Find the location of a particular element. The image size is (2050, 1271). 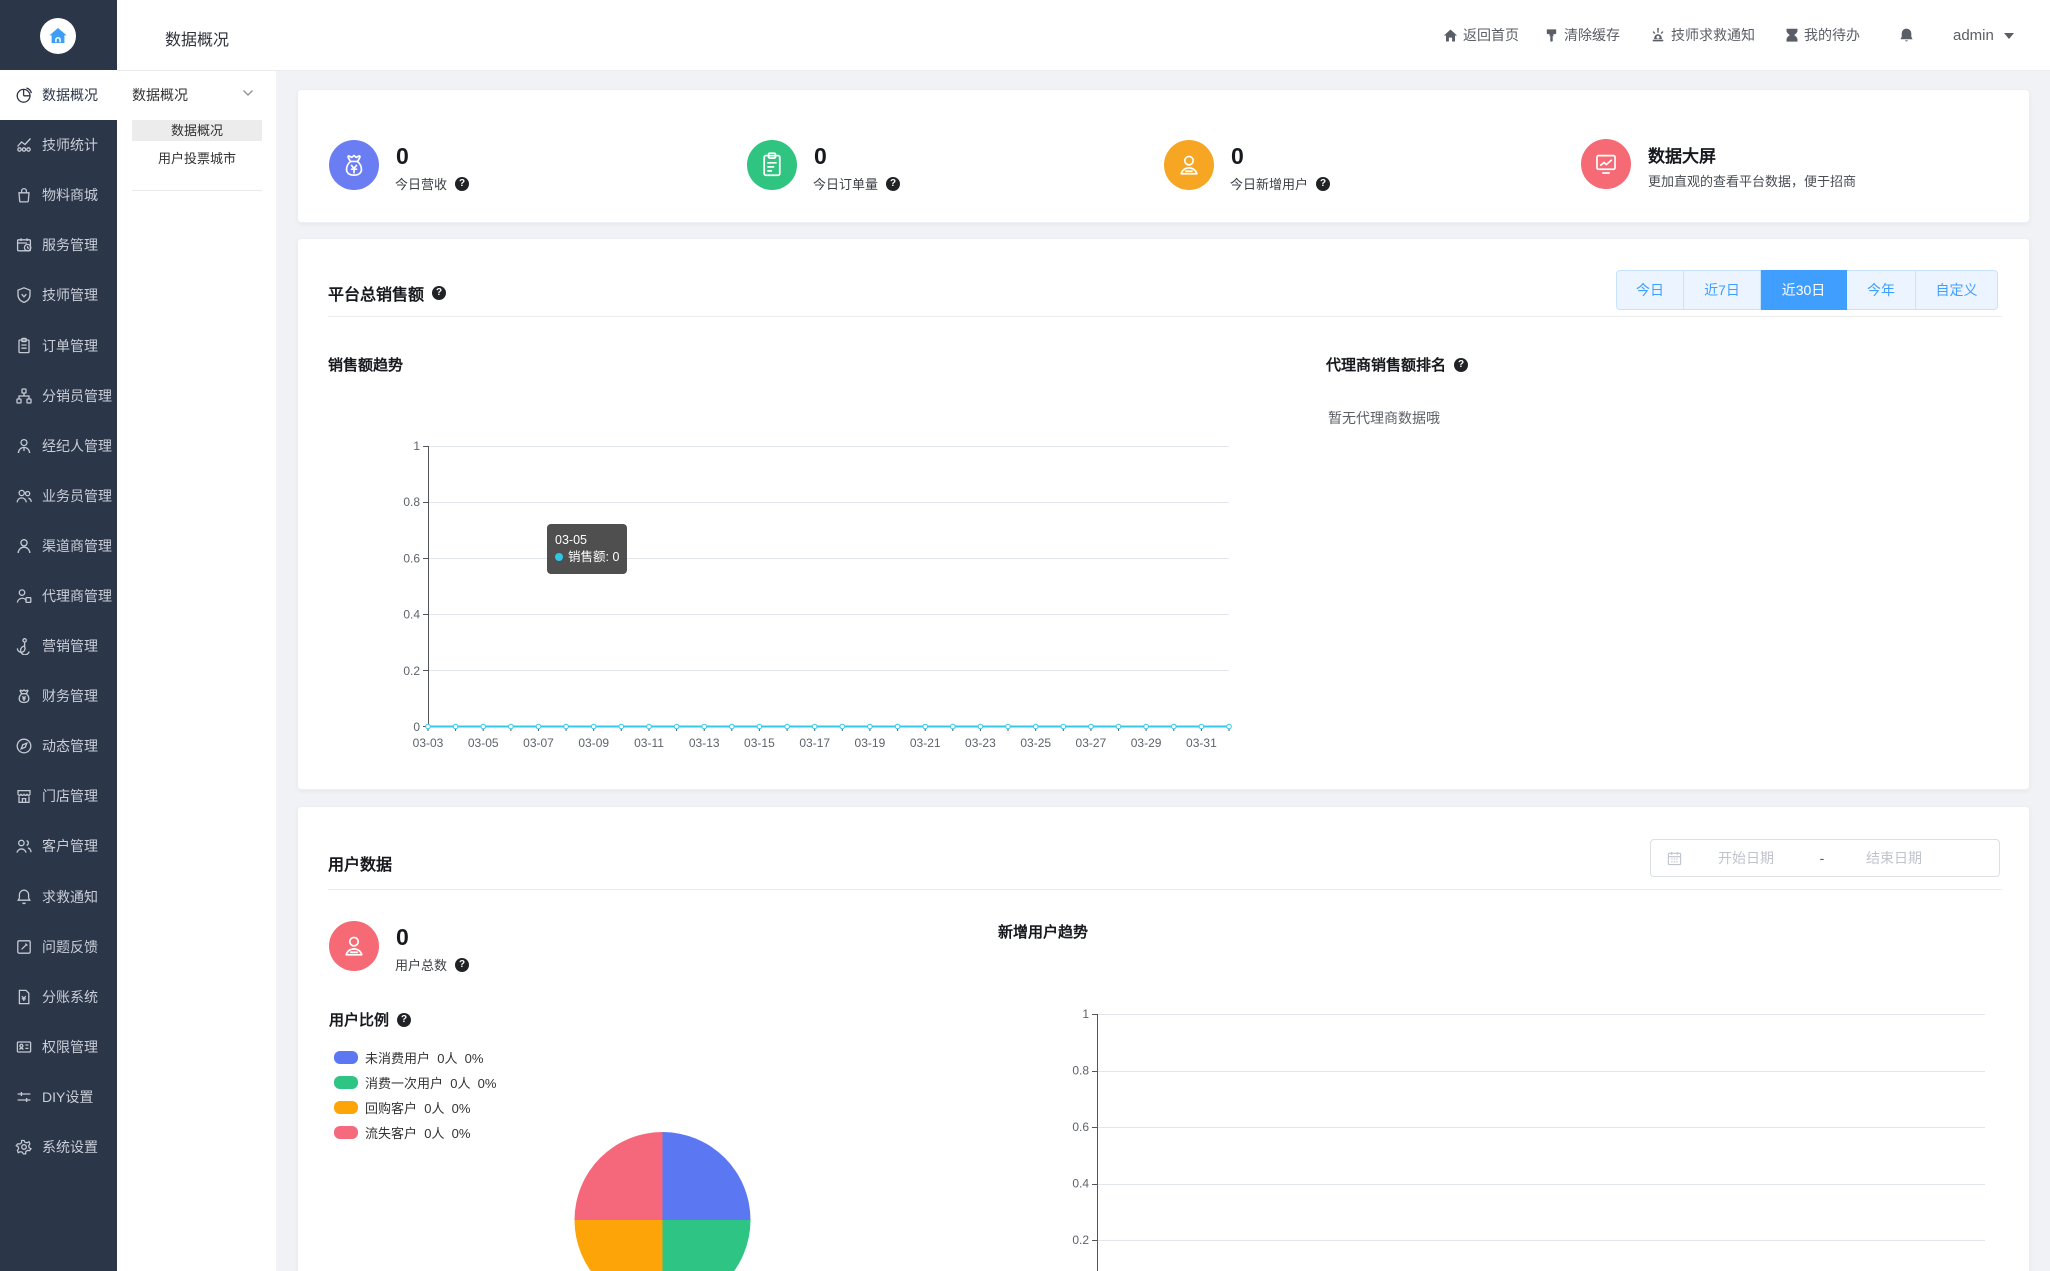

svg-text: 03-17 is located at coordinates (814, 743).